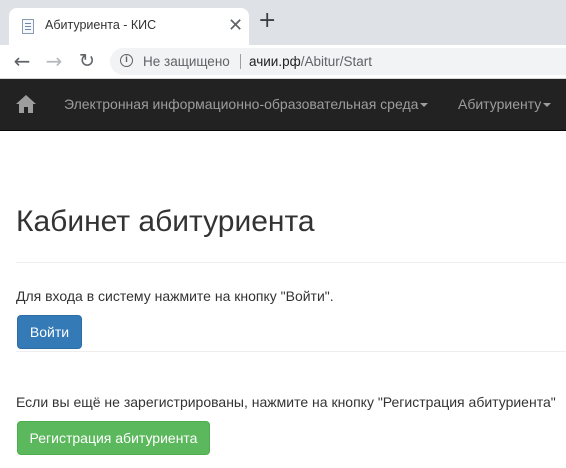 Image resolution: width=566 pixels, height=468 pixels. Describe the element at coordinates (49, 332) in the screenshot. I see `login-button: Войти` at that location.